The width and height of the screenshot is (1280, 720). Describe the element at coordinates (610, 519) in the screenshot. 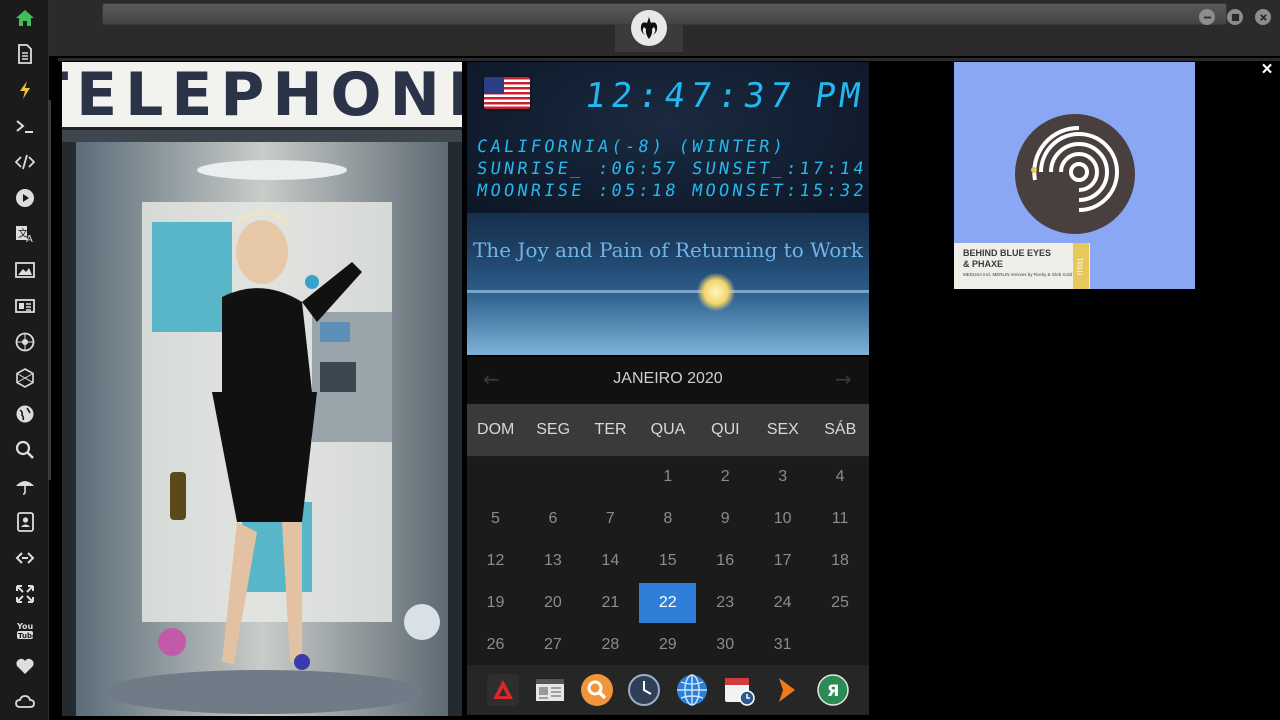

I see `calendar-day: 7` at that location.